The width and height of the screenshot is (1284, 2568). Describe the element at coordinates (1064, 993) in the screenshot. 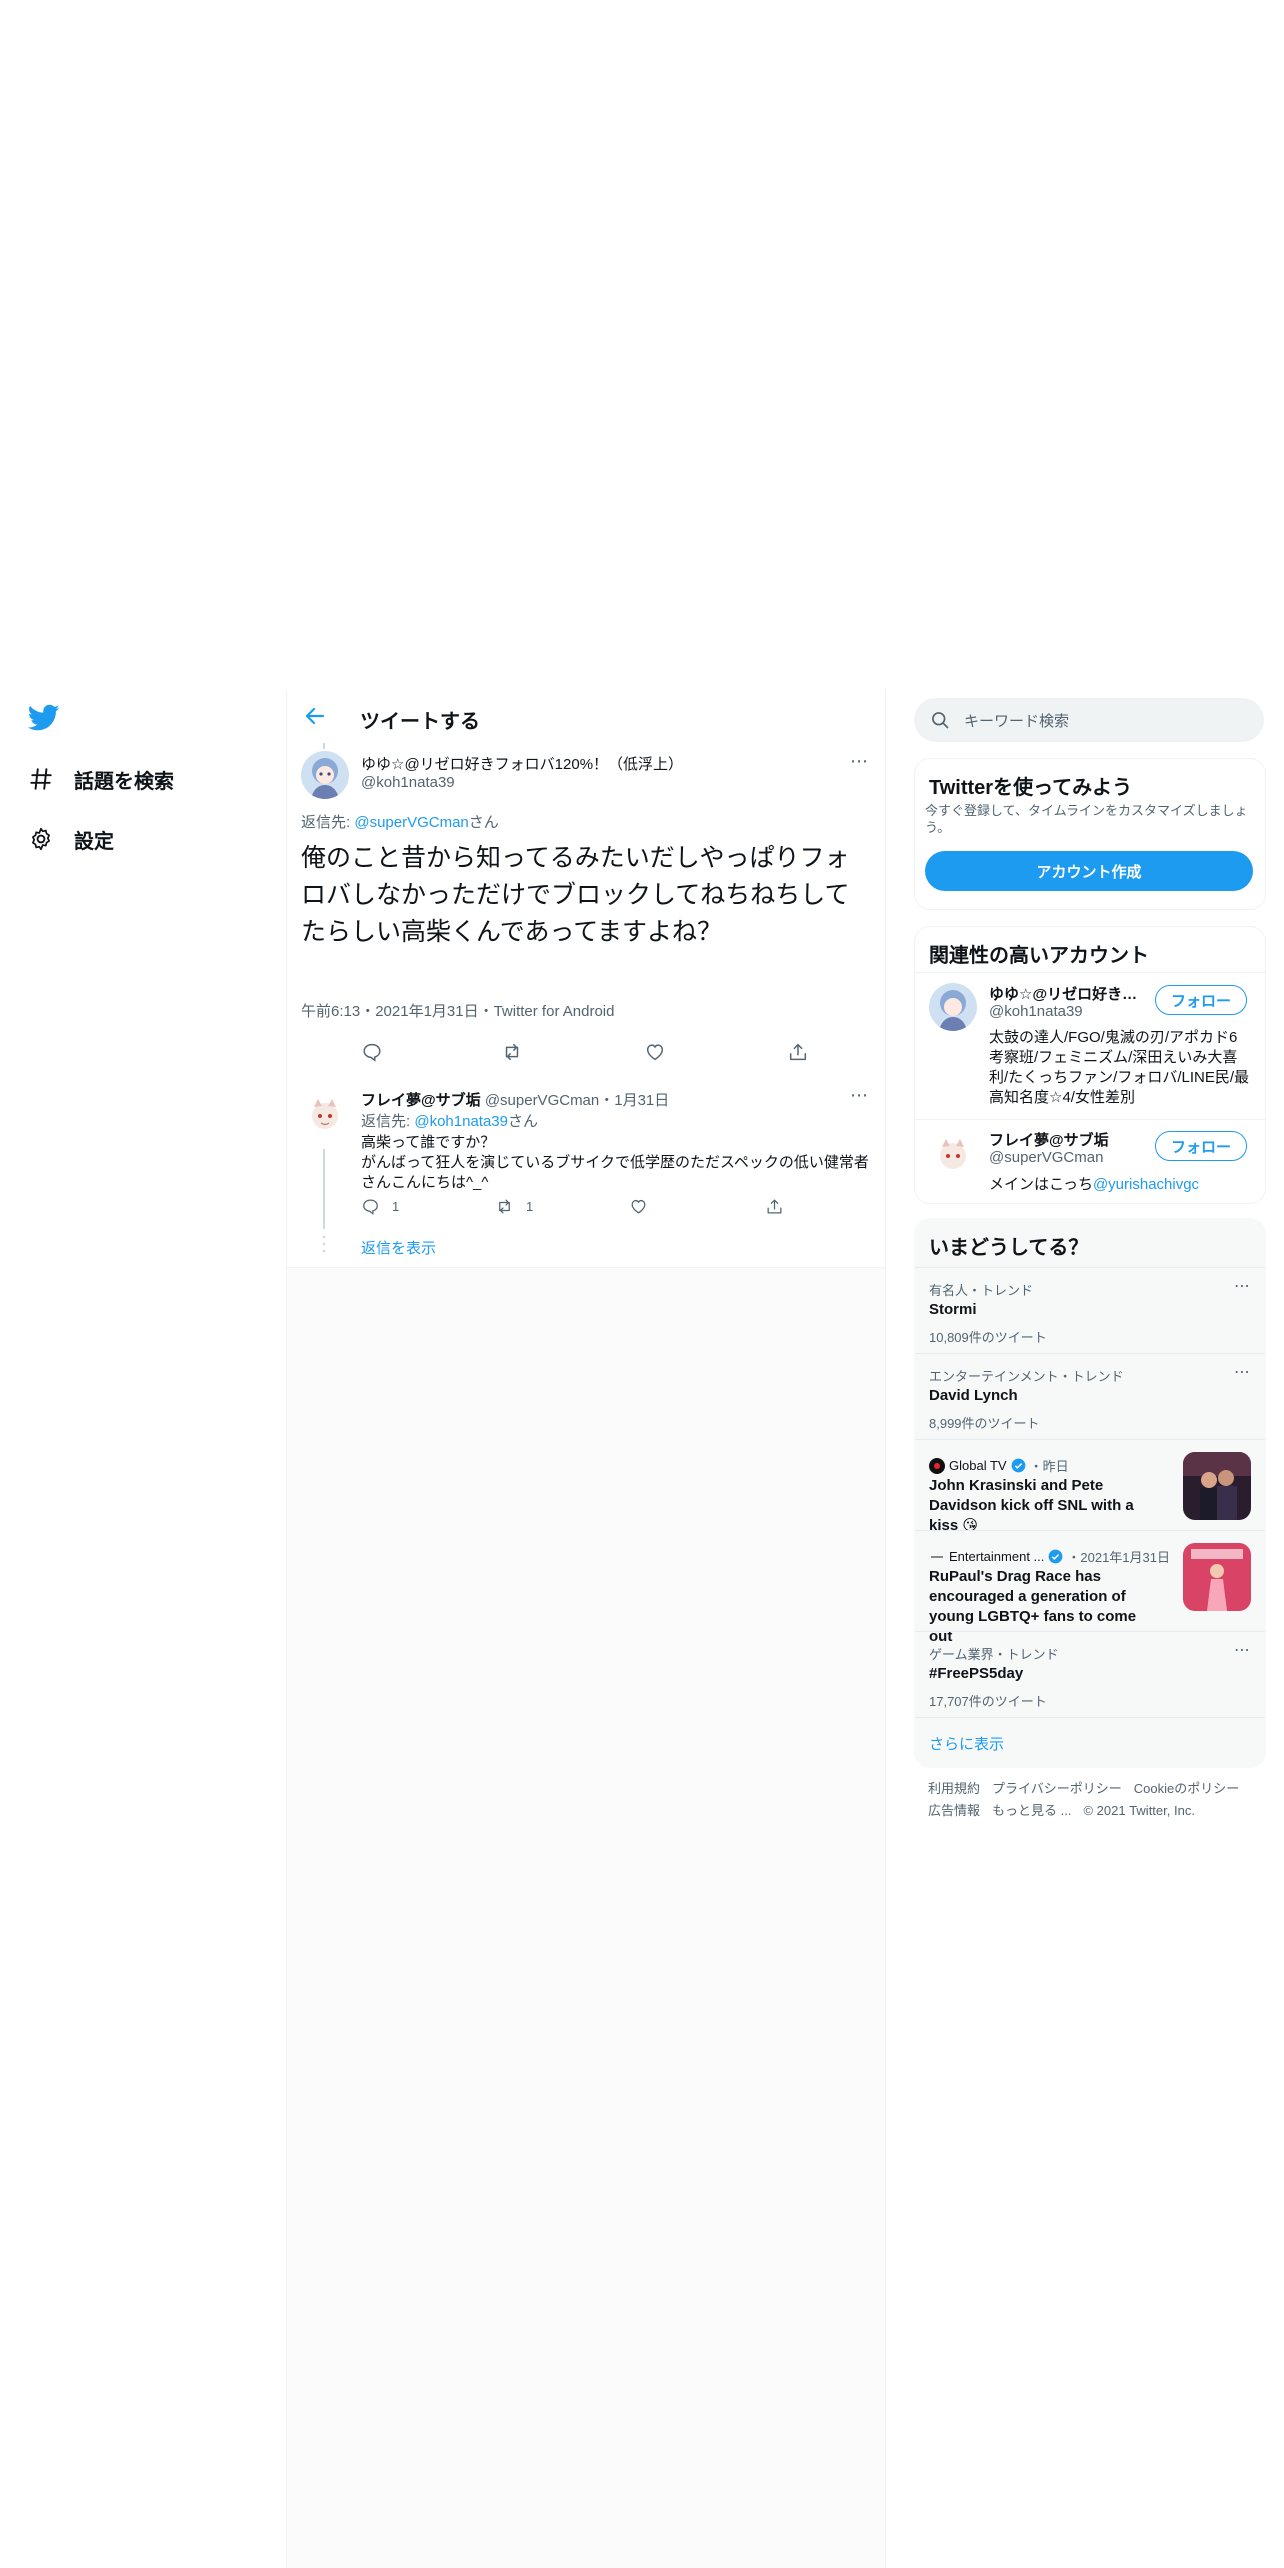

I see `related-account-name: ゆゆ☆@リゼロ好きフォロバ120%！（低浮上）` at that location.